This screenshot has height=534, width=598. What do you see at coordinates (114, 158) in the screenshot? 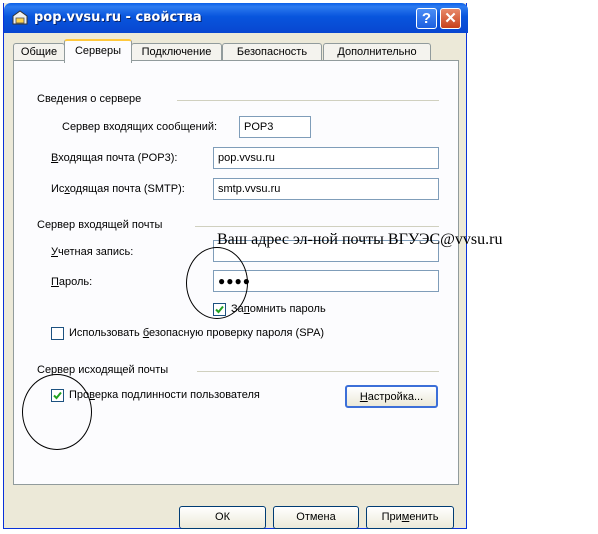
I see `incoming-server-label: Входящая почта (POP3):` at bounding box center [114, 158].